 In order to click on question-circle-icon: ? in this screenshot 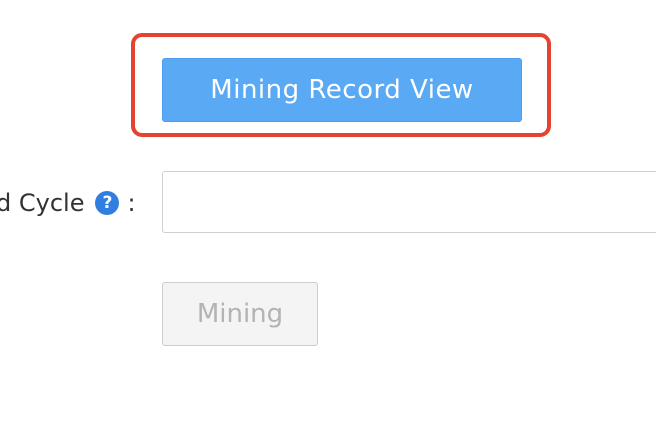, I will do `click(107, 203)`.